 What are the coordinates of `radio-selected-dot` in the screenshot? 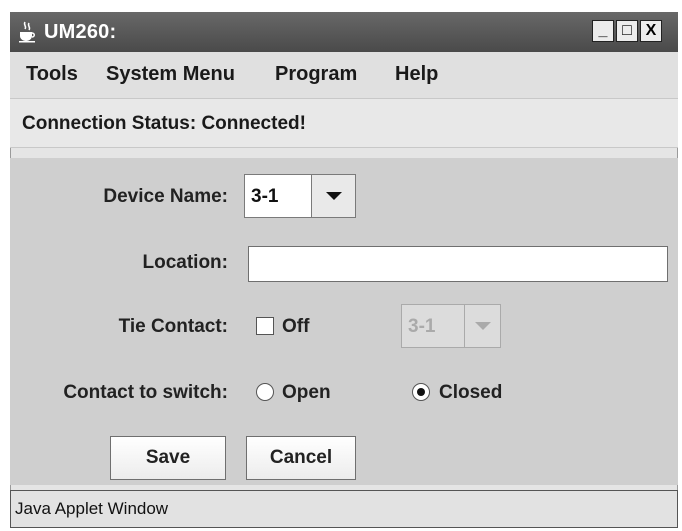 It's located at (421, 392).